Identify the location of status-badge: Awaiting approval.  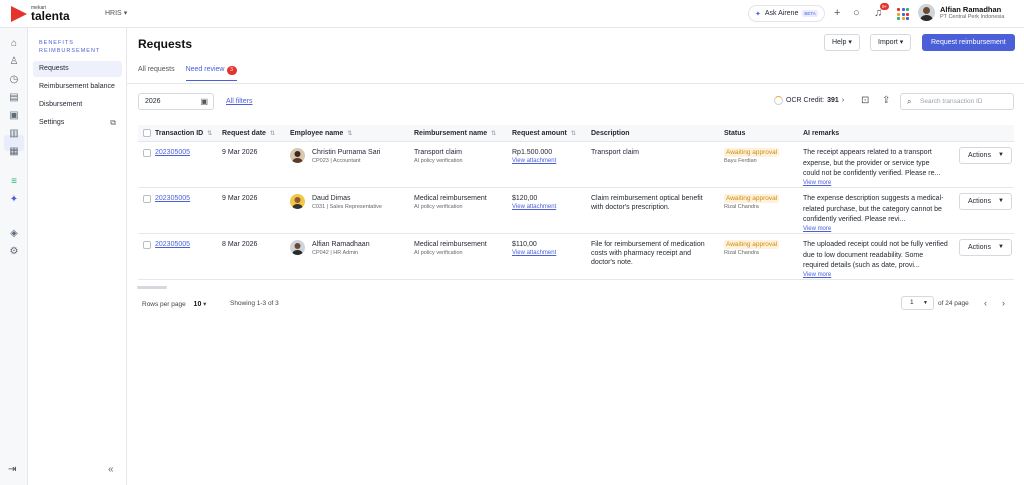
(752, 198).